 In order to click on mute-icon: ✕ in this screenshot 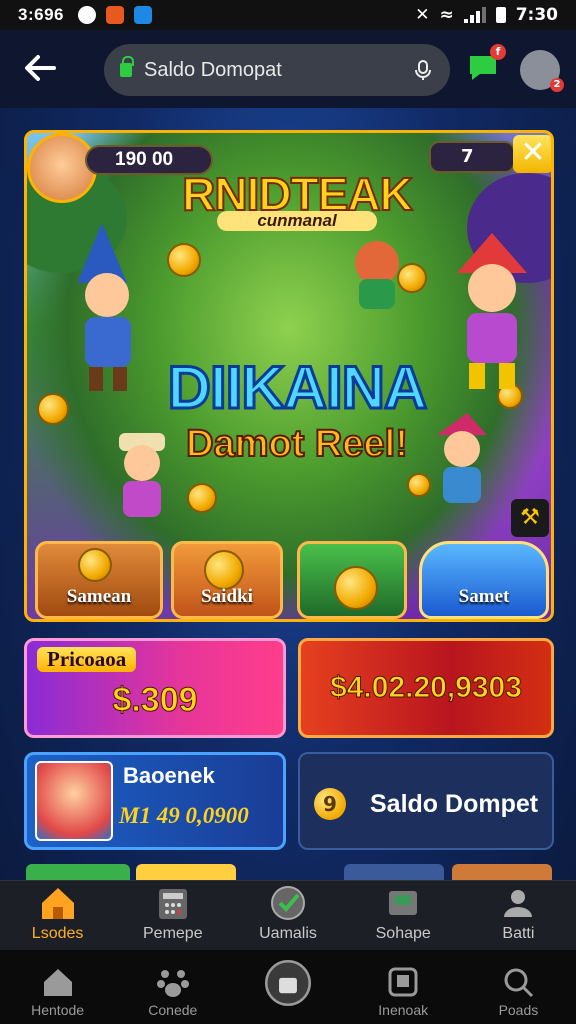, I will do `click(422, 15)`.